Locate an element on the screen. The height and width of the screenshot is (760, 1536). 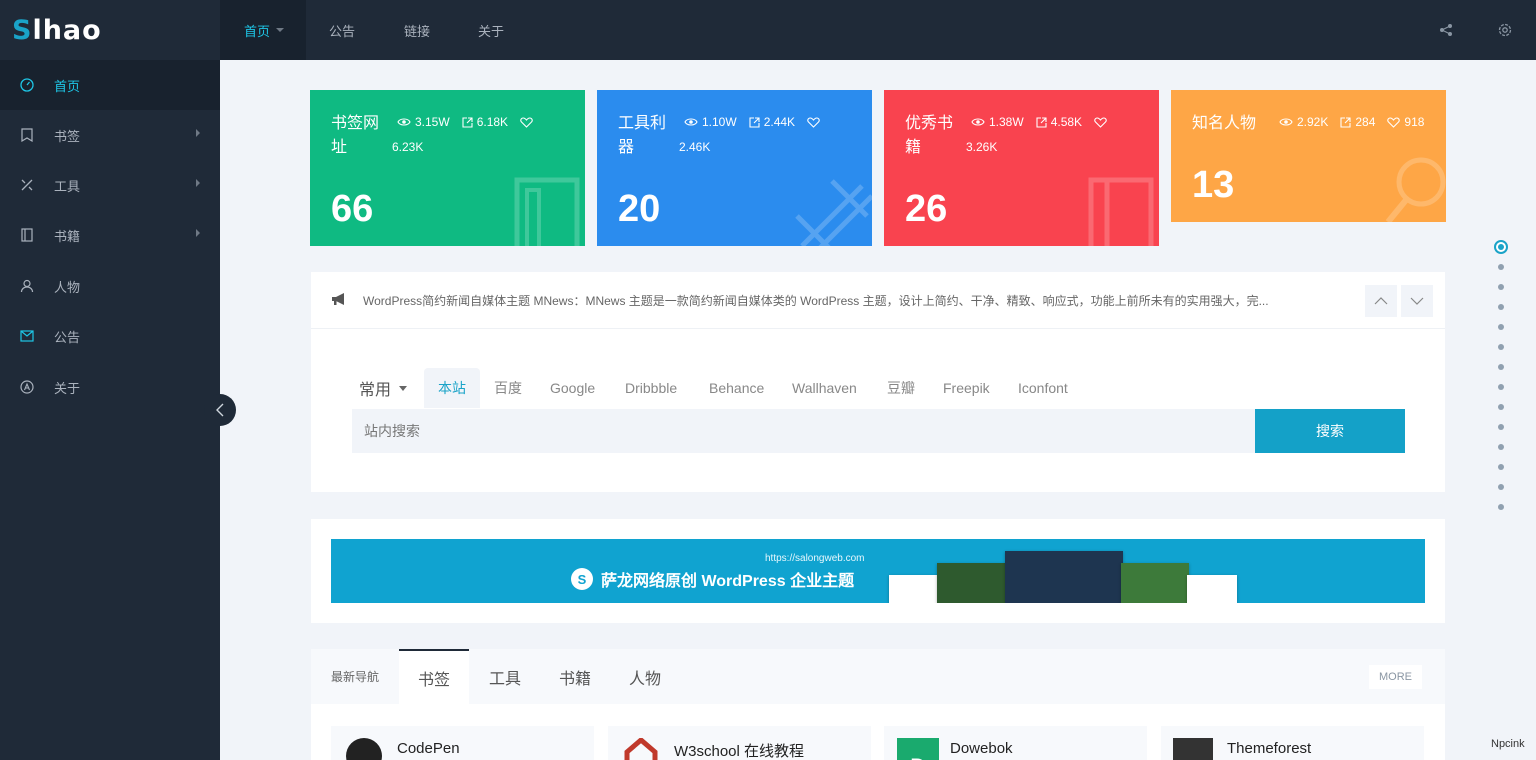
search-engine-label: Behance is located at coordinates (737, 388).